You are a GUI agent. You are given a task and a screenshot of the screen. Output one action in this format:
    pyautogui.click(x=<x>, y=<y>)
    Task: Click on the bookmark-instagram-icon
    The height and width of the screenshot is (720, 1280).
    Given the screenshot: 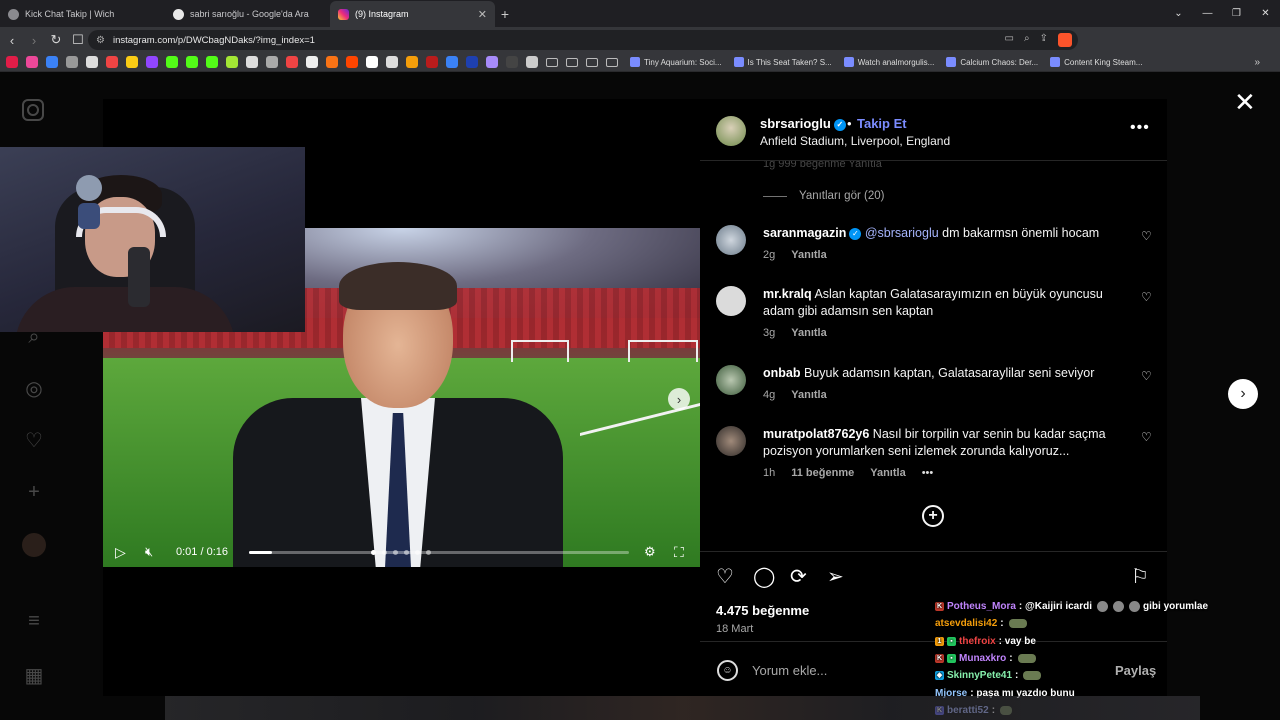 What is the action you would take?
    pyautogui.click(x=32, y=62)
    